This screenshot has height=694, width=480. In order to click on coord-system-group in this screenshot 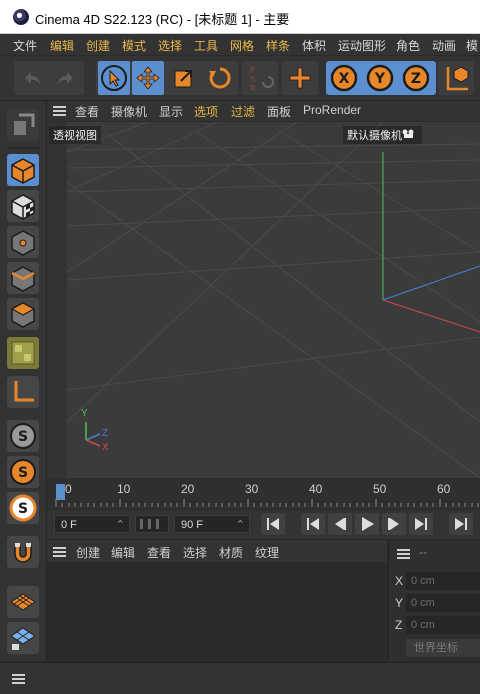, I will do `click(456, 78)`.